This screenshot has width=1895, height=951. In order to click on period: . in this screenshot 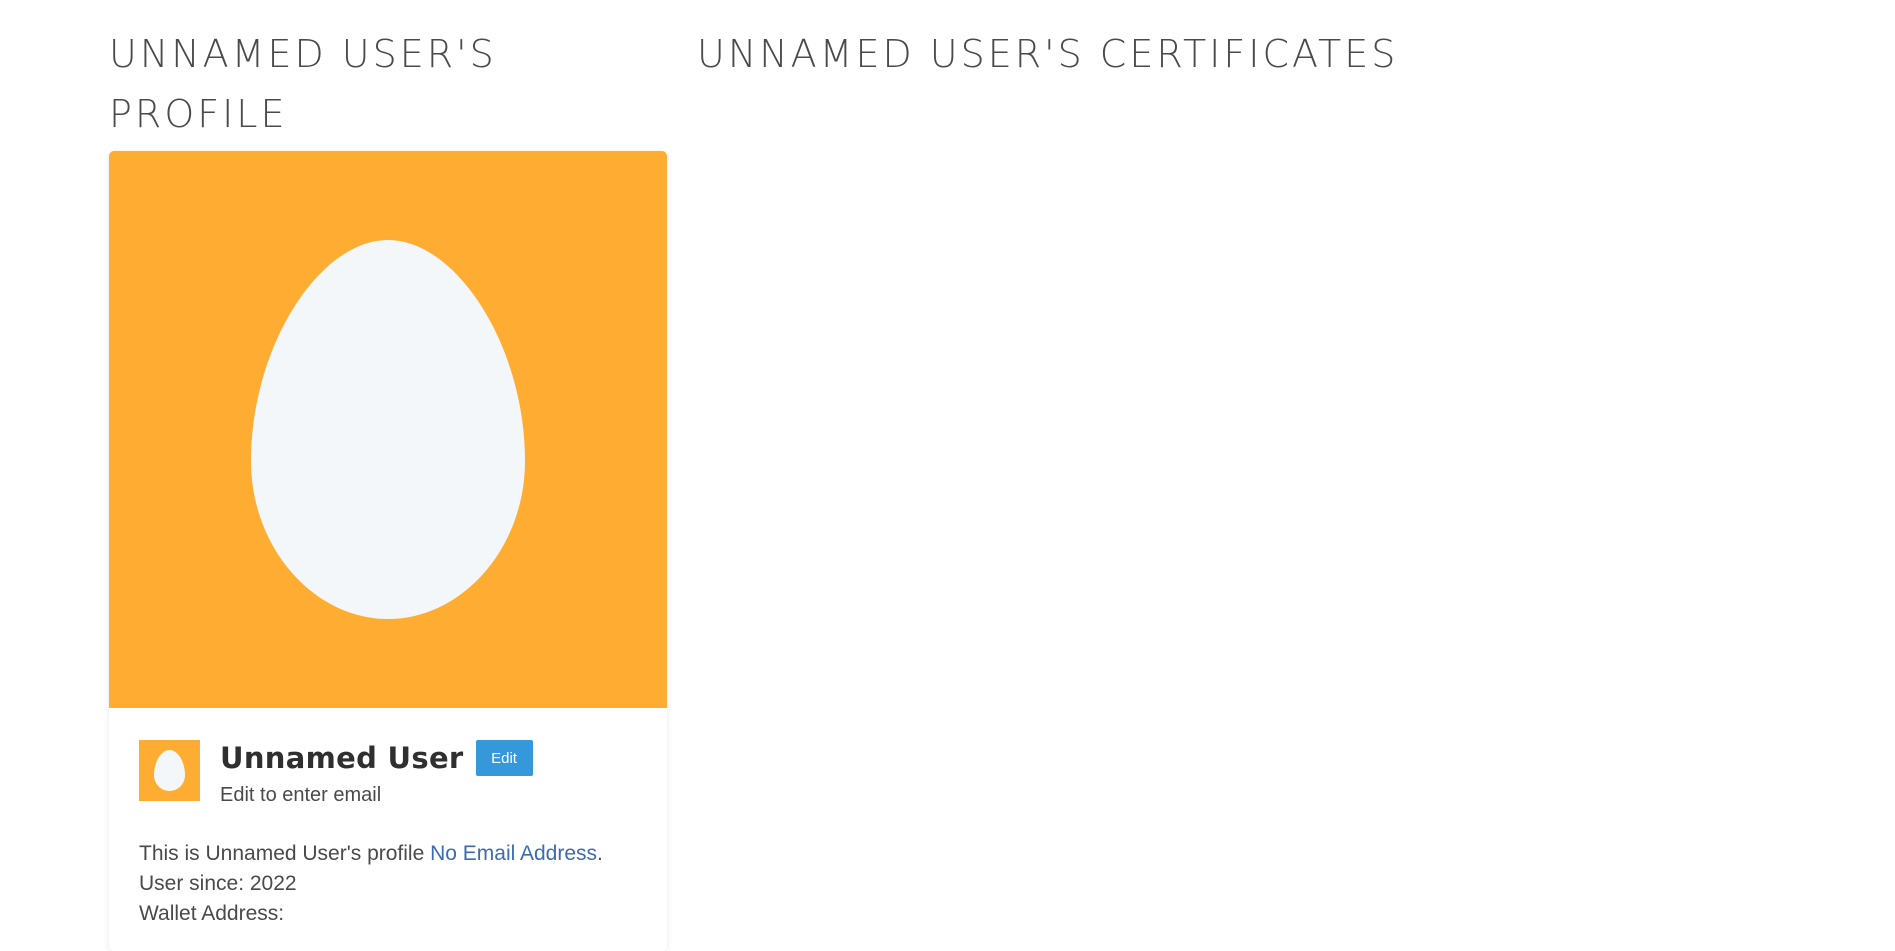, I will do `click(600, 853)`.